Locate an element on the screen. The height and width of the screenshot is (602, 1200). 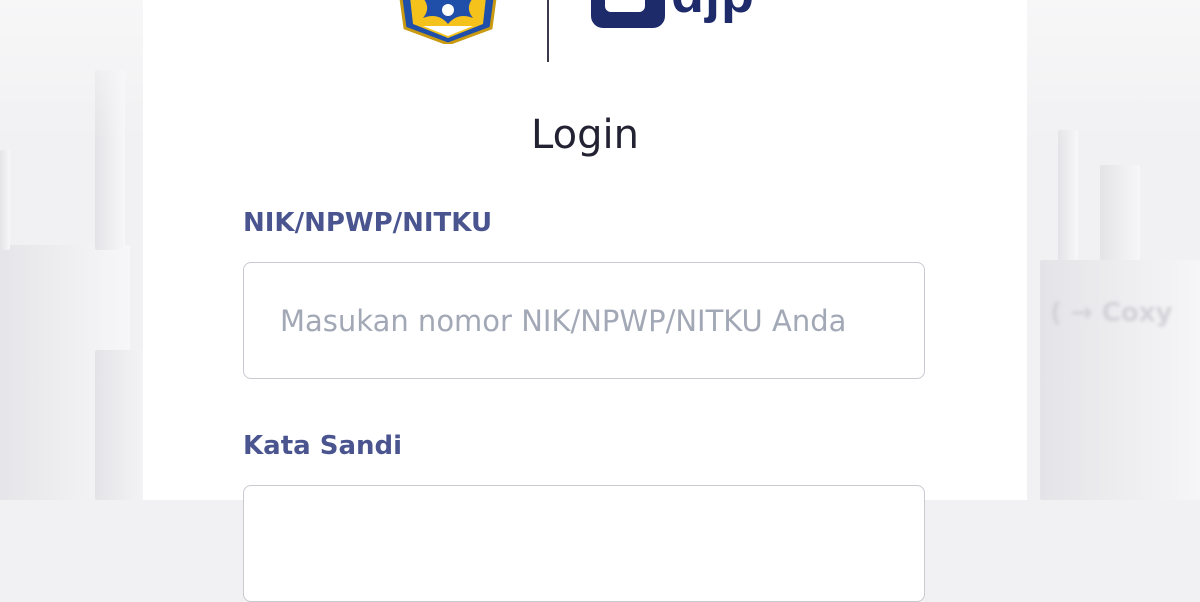
username-field-box is located at coordinates (584, 320).